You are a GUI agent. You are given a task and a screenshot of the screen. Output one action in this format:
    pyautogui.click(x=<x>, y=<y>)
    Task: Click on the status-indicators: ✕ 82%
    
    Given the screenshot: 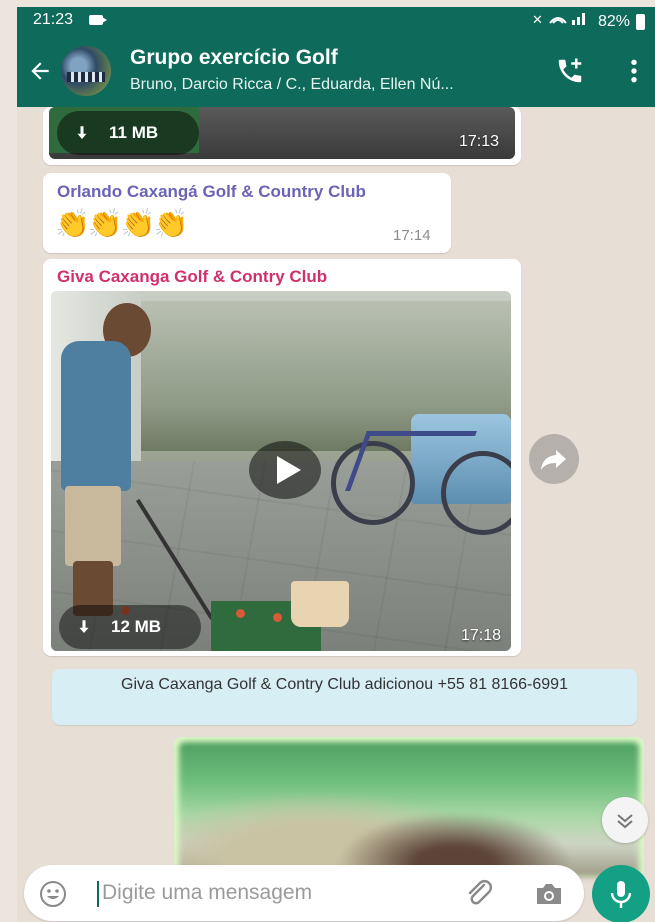 What is the action you would take?
    pyautogui.click(x=588, y=21)
    